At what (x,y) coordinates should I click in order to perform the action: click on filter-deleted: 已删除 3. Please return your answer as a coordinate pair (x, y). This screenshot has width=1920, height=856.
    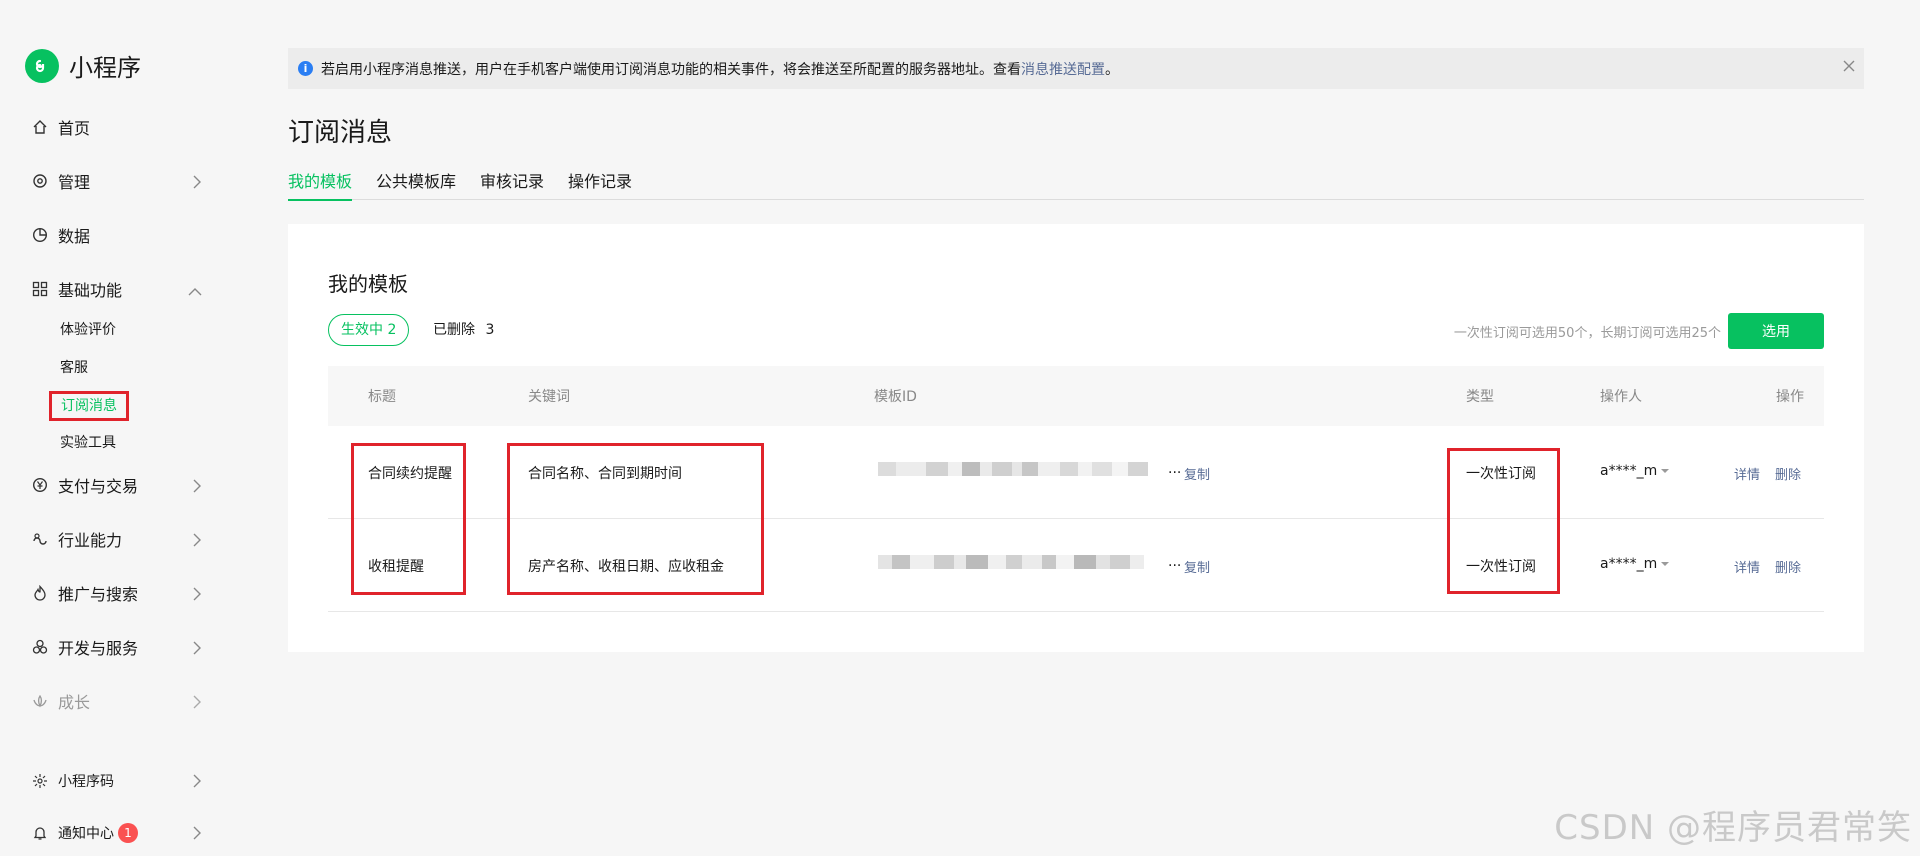
    Looking at the image, I should click on (463, 330).